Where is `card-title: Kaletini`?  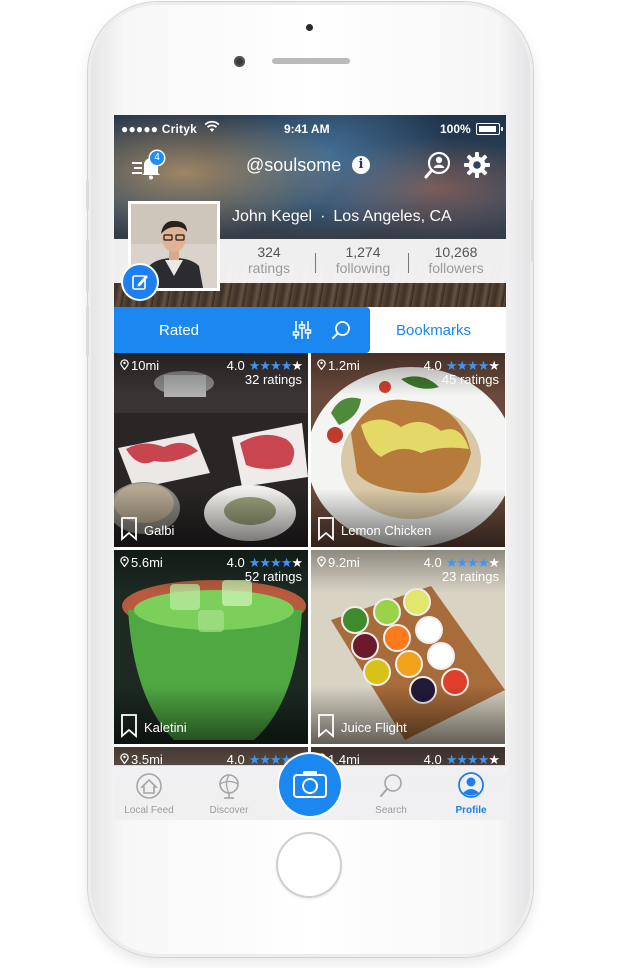 card-title: Kaletini is located at coordinates (165, 727).